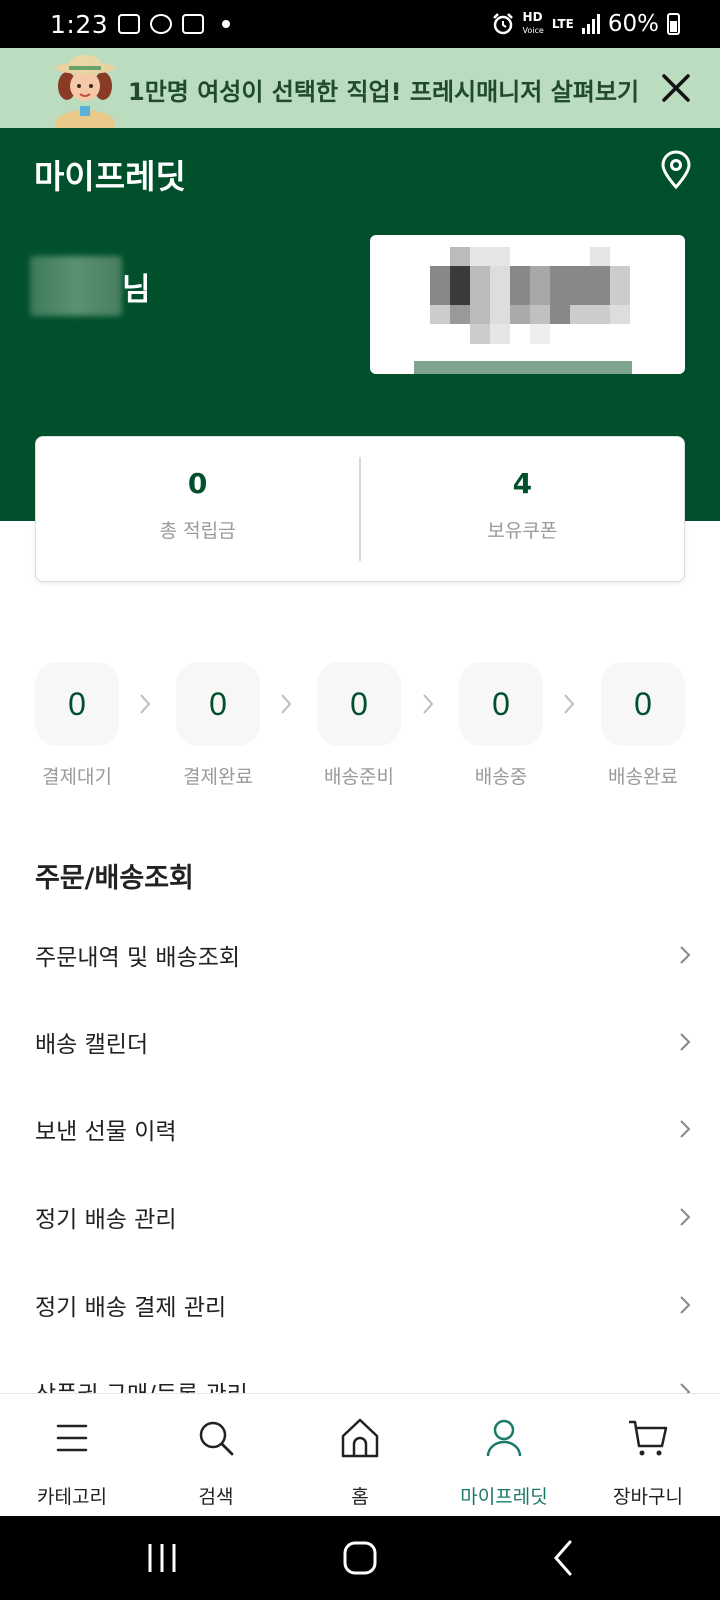  I want to click on nav-item-search: 검색, so click(216, 1455).